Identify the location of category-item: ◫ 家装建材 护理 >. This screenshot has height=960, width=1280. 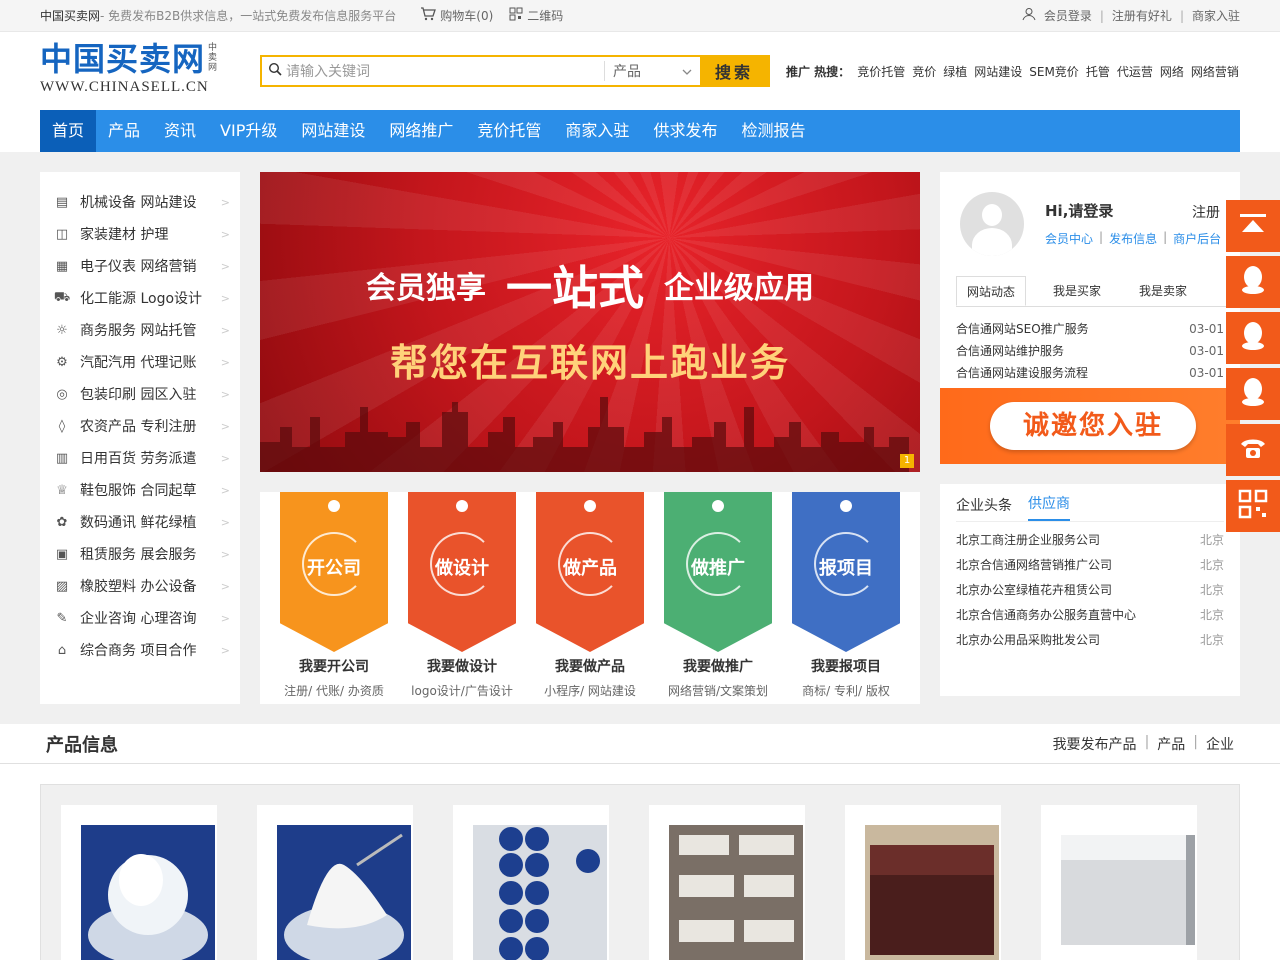
(140, 234).